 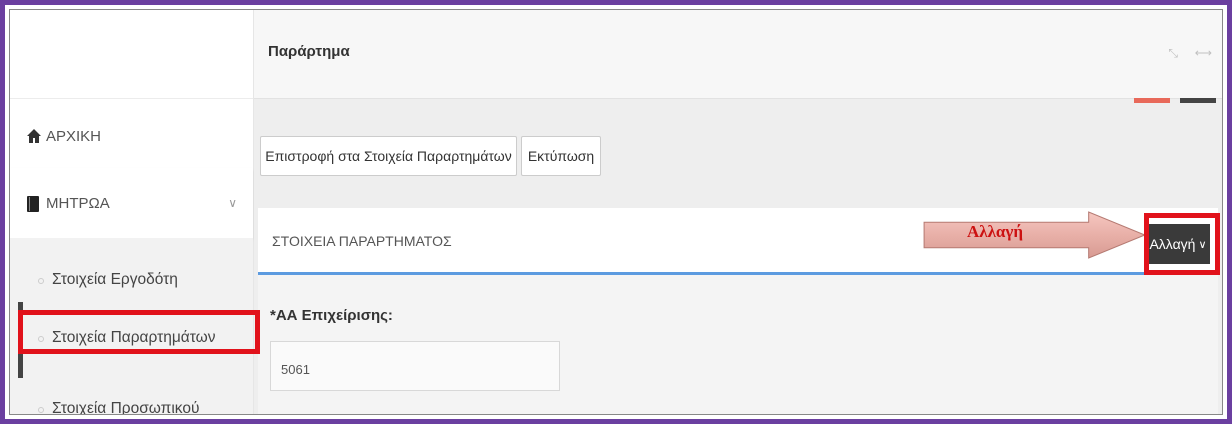 I want to click on book-icon, so click(x=34, y=203).